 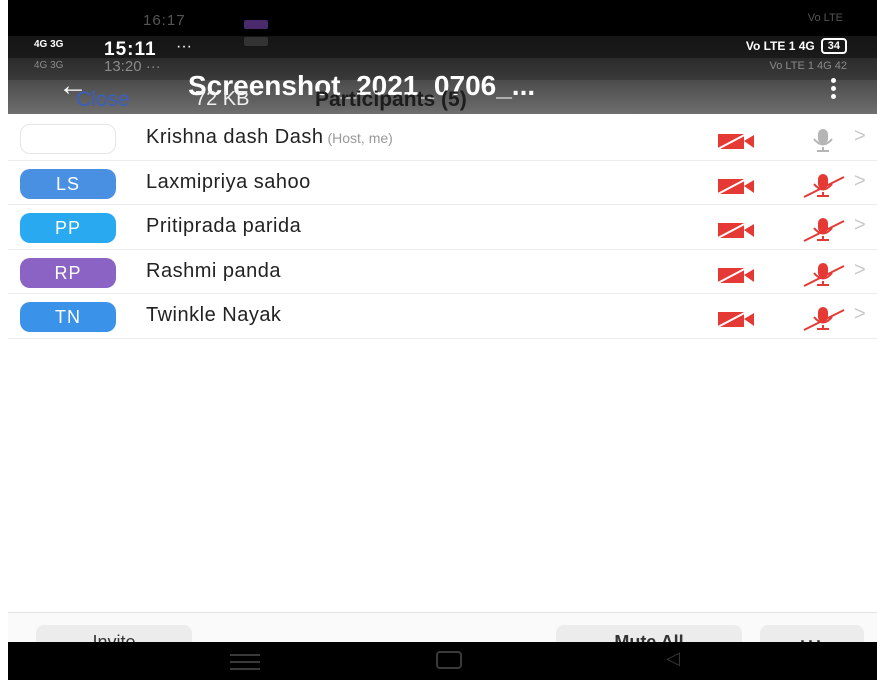 I want to click on system-nav-bar: ◁, so click(x=442, y=661).